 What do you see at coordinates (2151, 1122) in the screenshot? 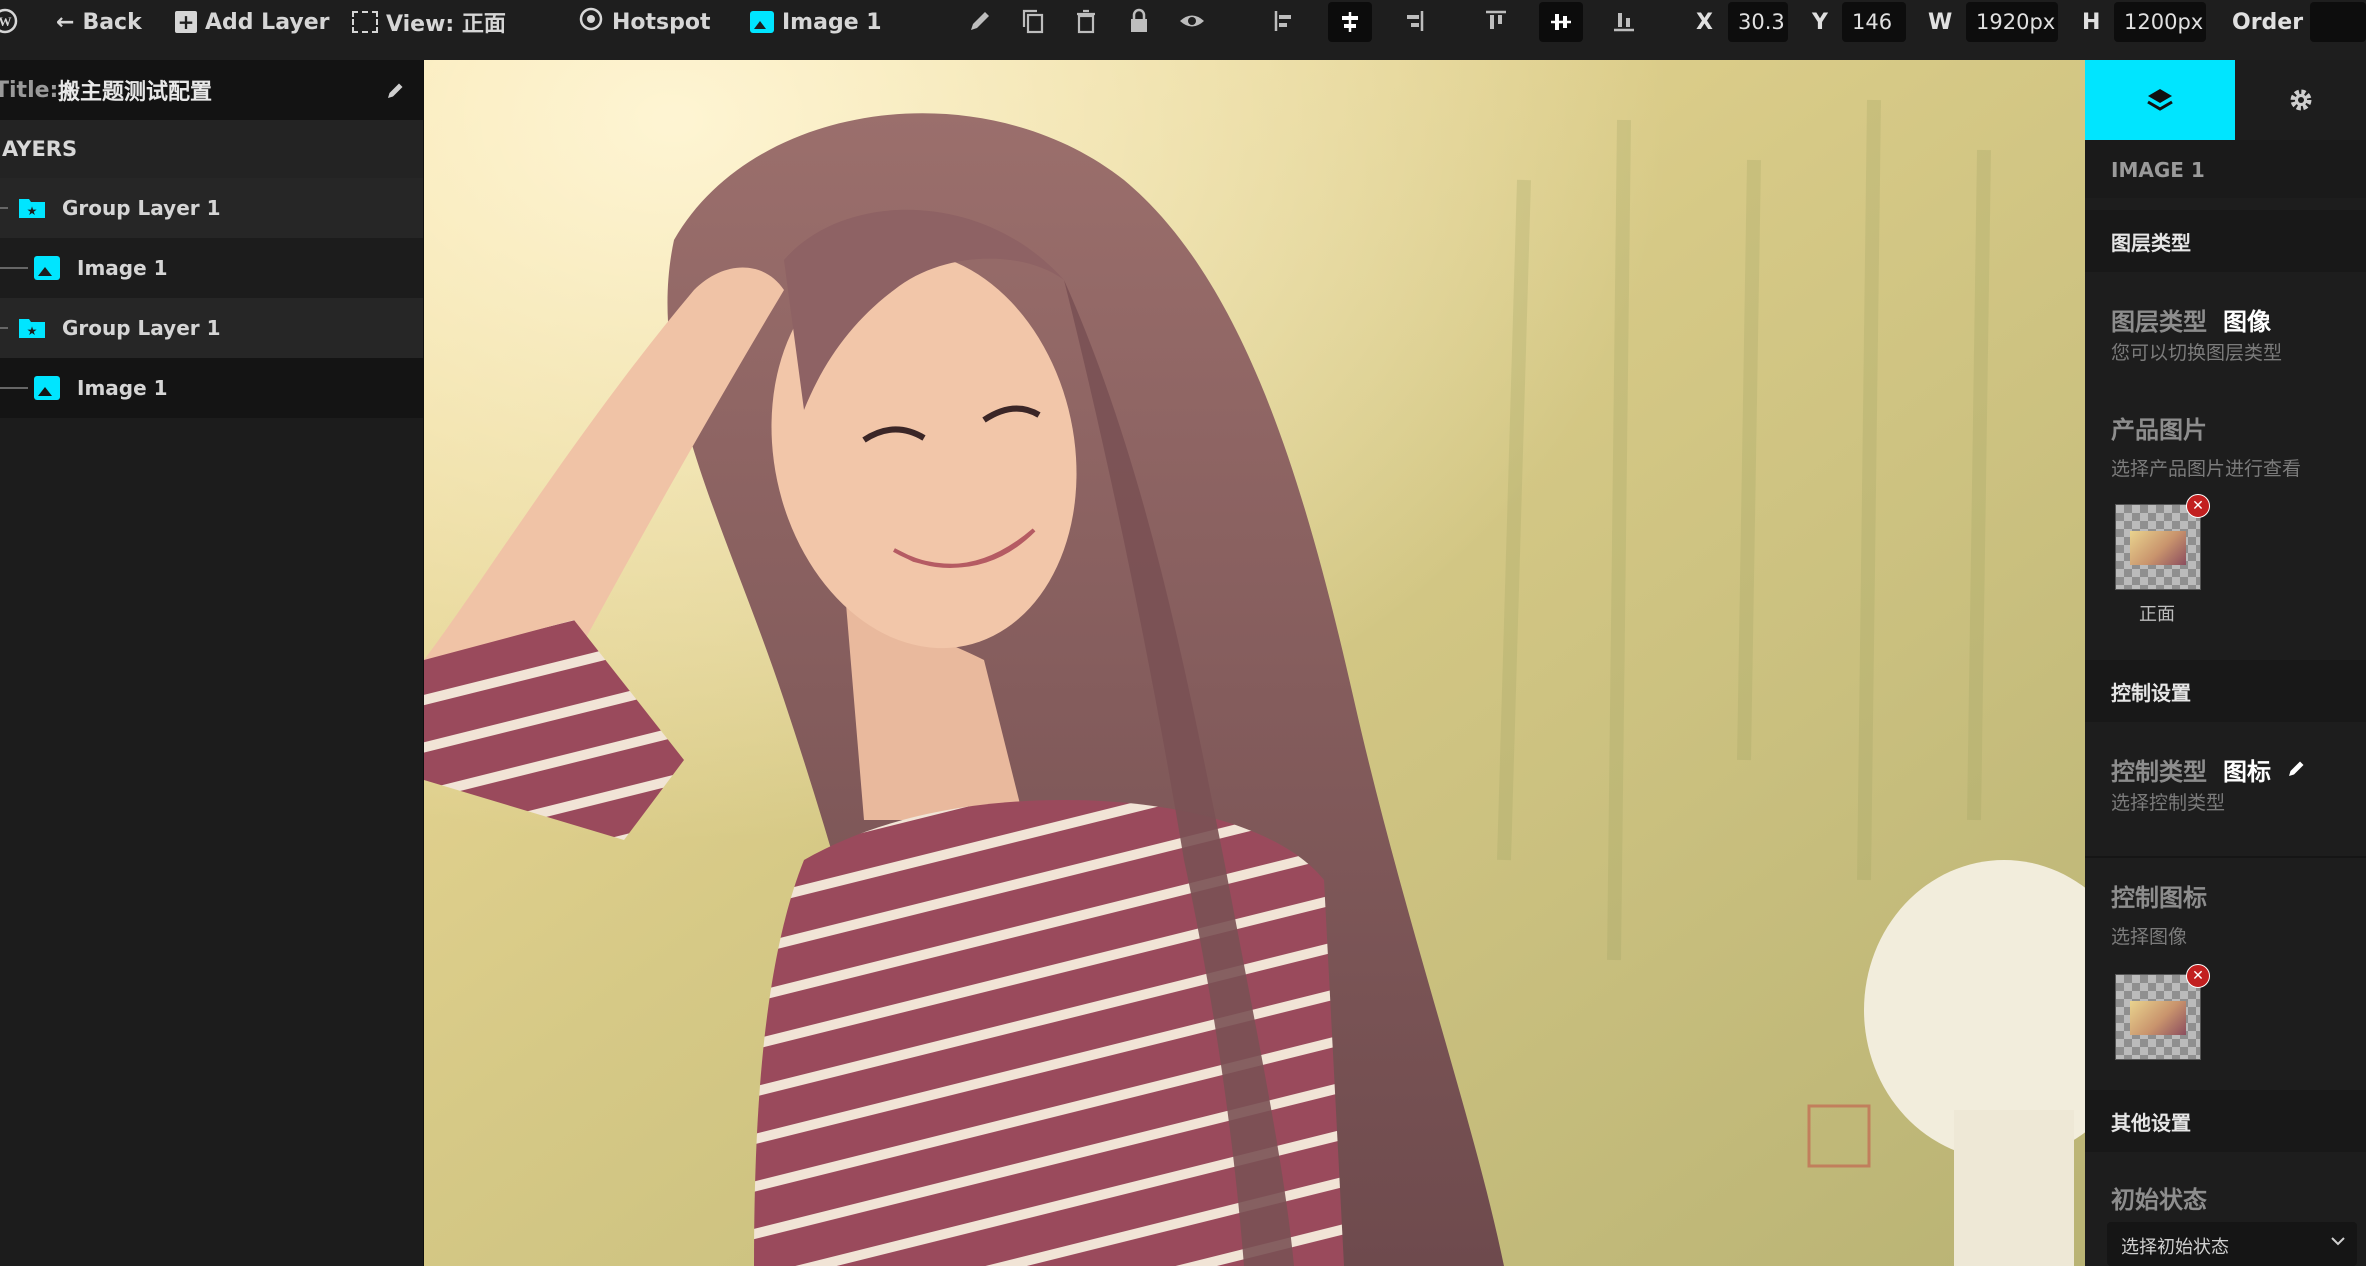
I see `section-other-title: 其他设置` at bounding box center [2151, 1122].